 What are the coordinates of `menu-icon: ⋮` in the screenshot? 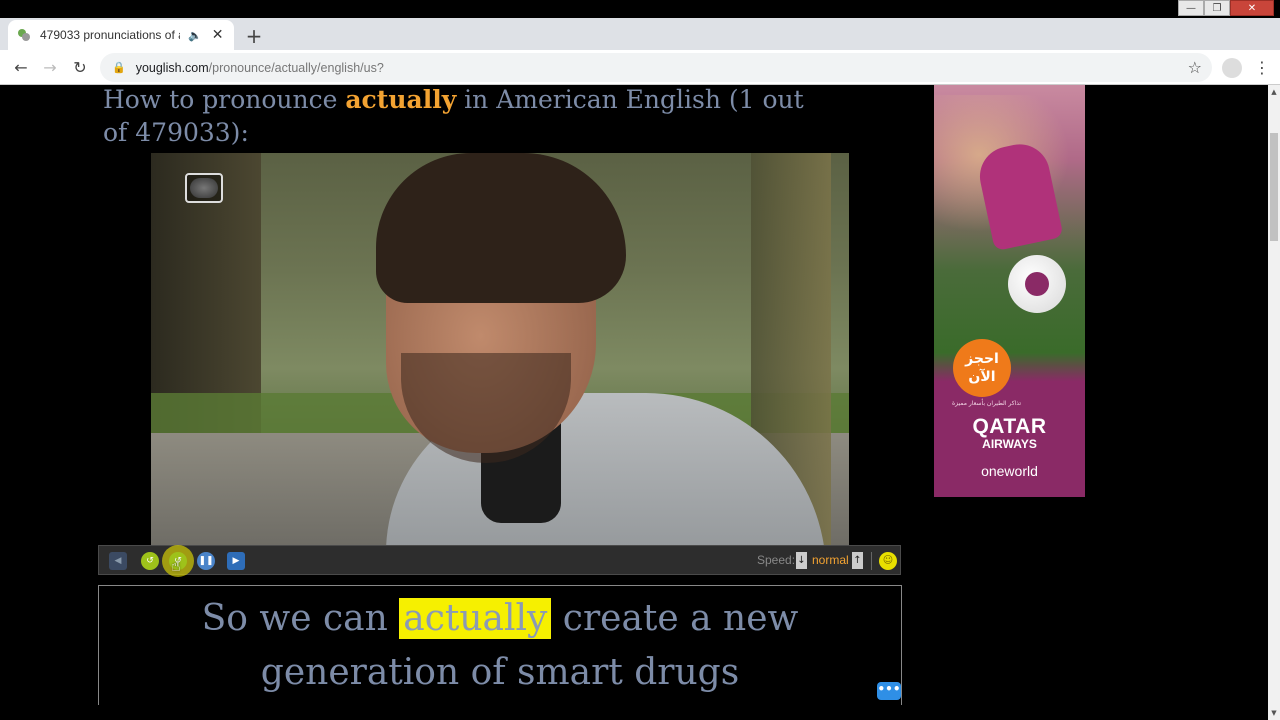 It's located at (1262, 67).